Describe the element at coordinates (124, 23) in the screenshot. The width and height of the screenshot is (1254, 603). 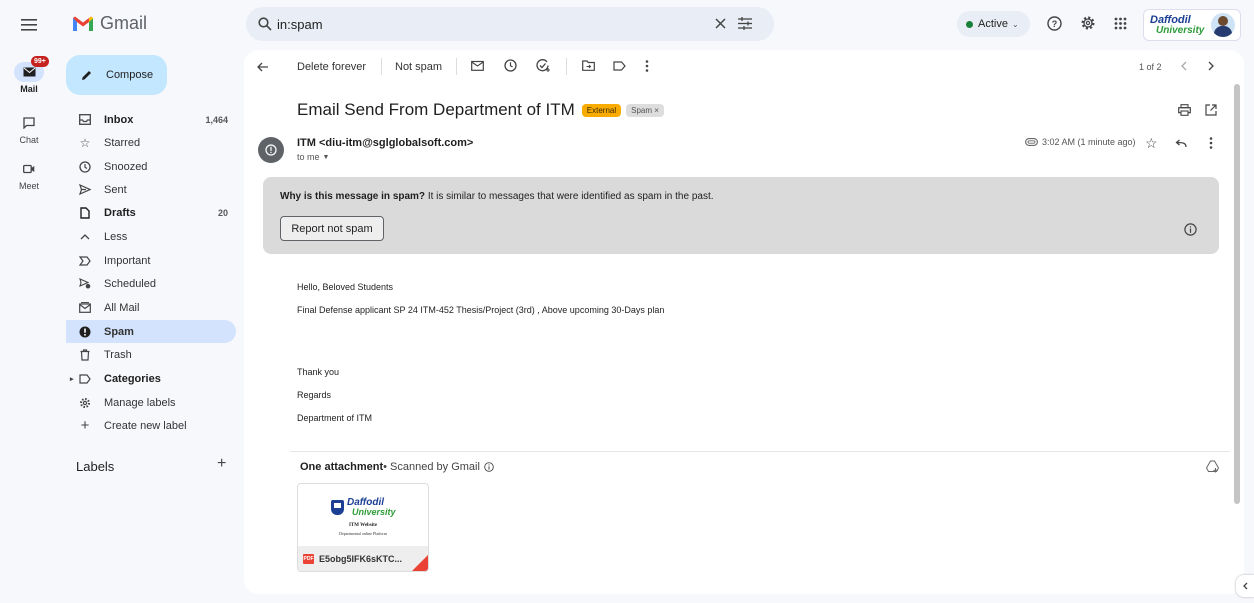
I see `gmail-wordmark: Gmail` at that location.